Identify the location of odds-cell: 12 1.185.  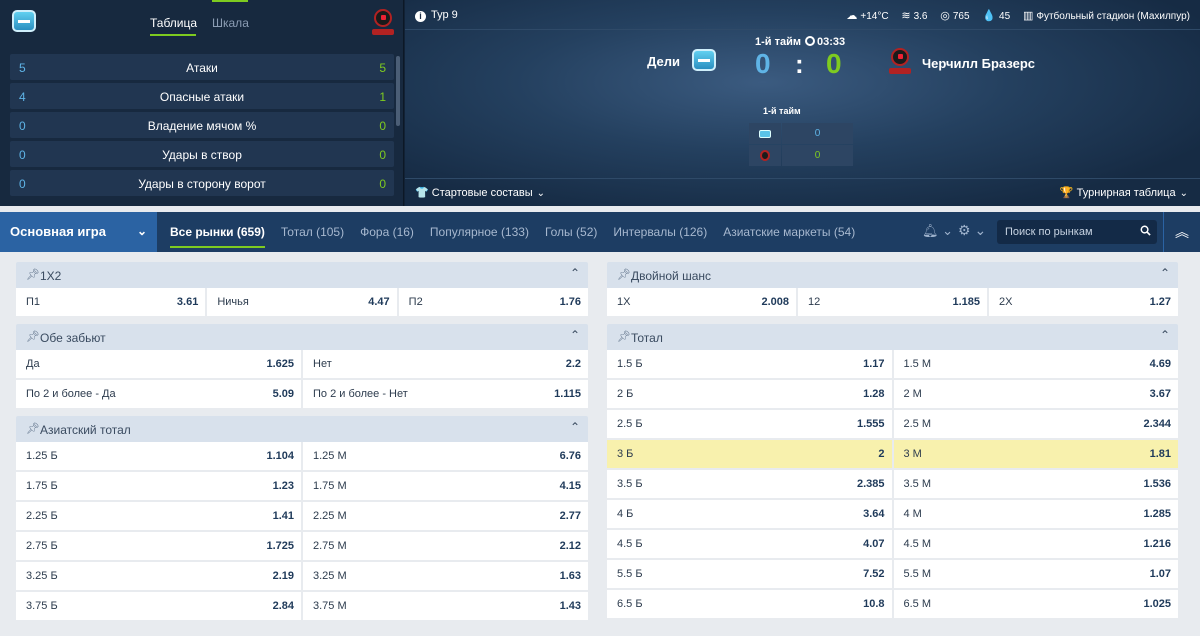
(892, 302).